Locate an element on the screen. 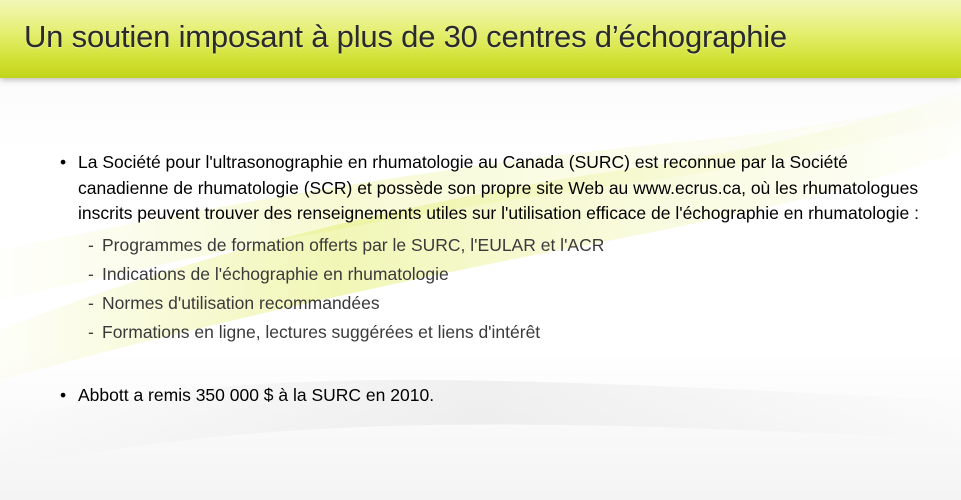  sub-list-item: - Normes d'utilisation recommandées is located at coordinates (514, 303).